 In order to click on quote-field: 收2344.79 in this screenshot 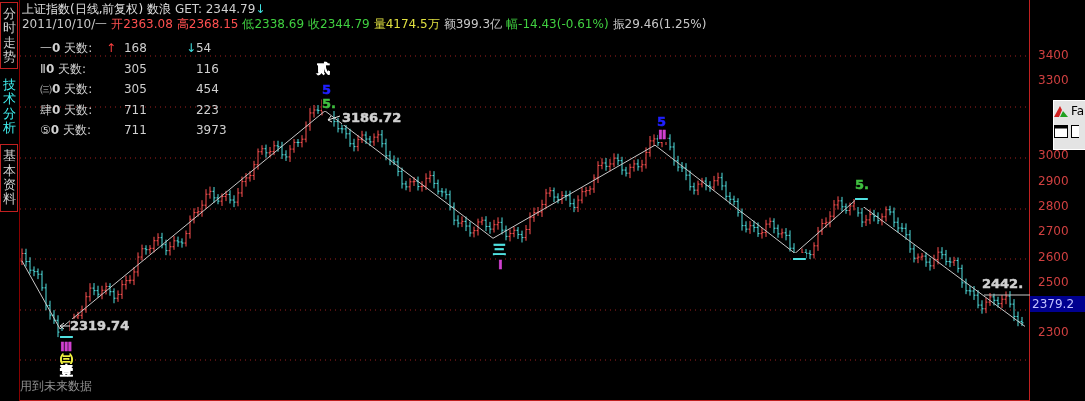, I will do `click(339, 24)`.